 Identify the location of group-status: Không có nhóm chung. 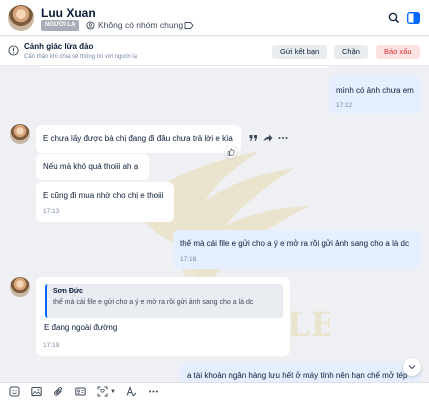
(134, 25).